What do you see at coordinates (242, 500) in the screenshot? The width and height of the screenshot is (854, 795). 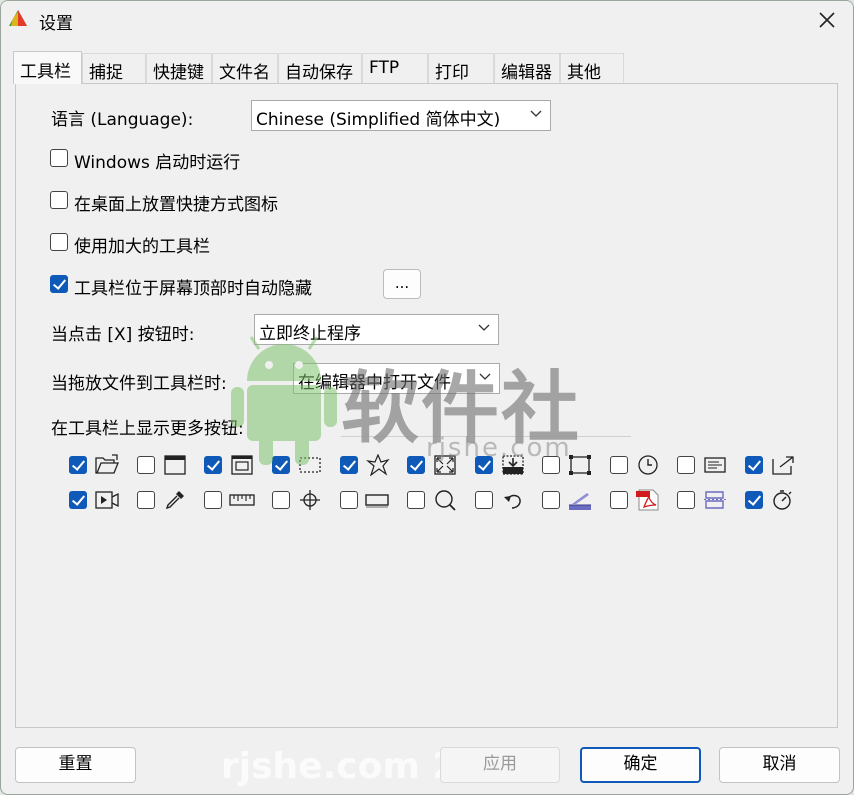 I see `ruler-icon` at bounding box center [242, 500].